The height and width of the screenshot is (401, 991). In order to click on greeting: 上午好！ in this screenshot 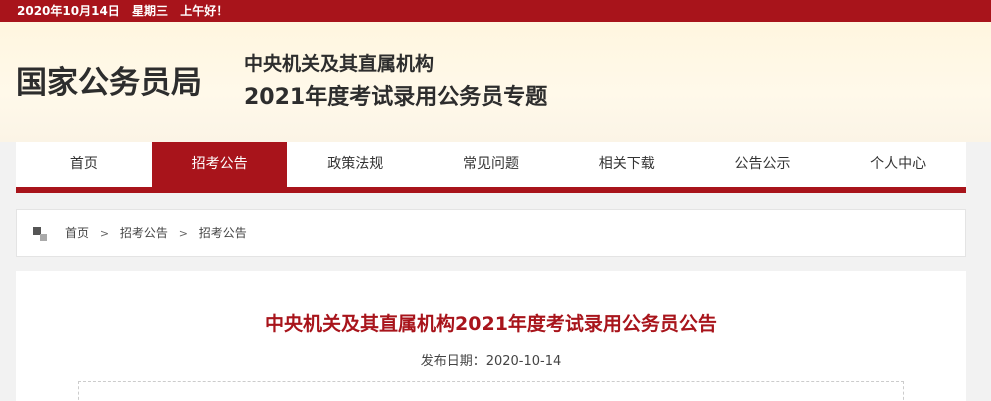, I will do `click(204, 11)`.